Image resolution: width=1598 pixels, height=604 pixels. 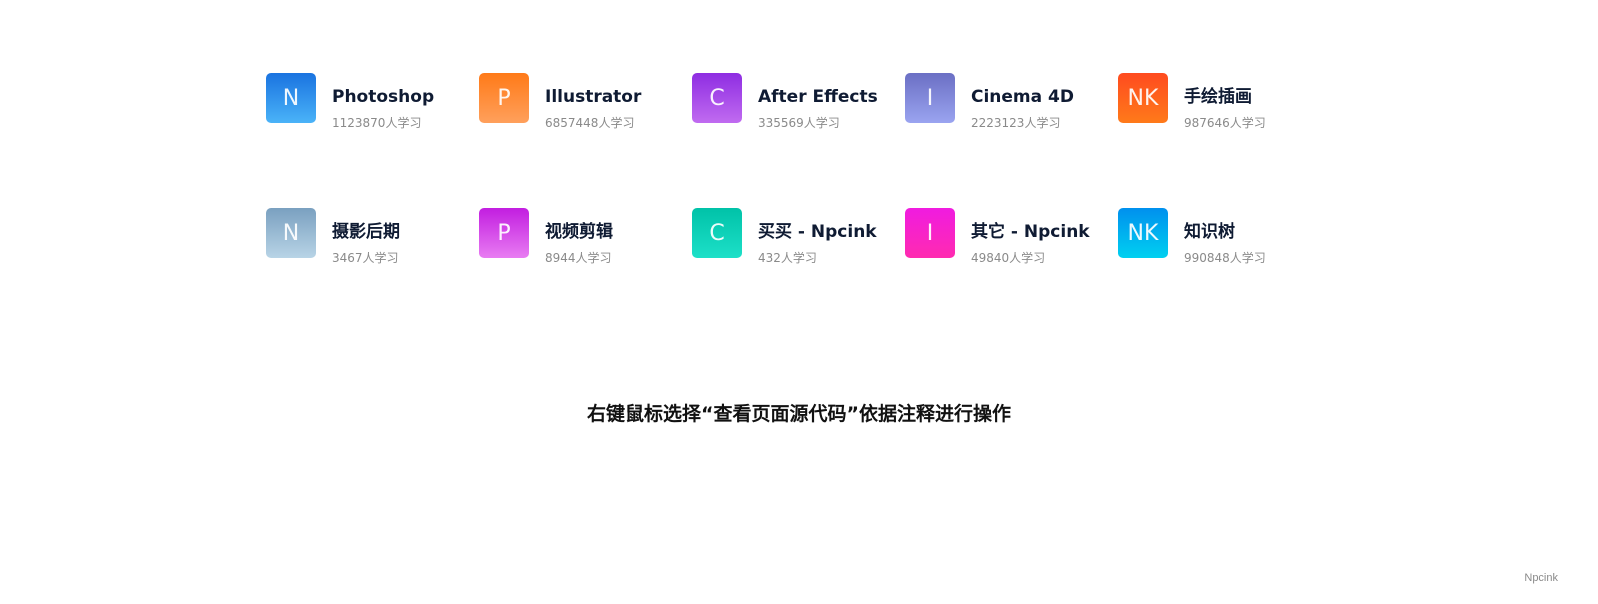 I want to click on course-title: 摄影后期, so click(x=366, y=232).